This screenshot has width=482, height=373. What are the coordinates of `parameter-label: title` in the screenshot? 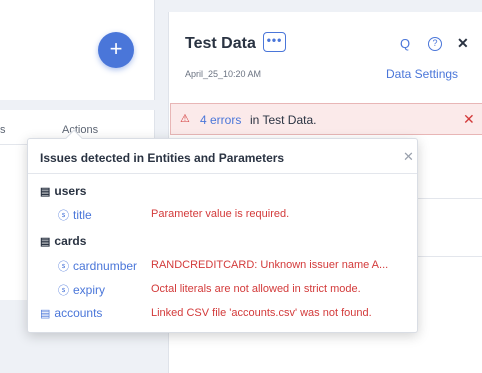 It's located at (82, 215).